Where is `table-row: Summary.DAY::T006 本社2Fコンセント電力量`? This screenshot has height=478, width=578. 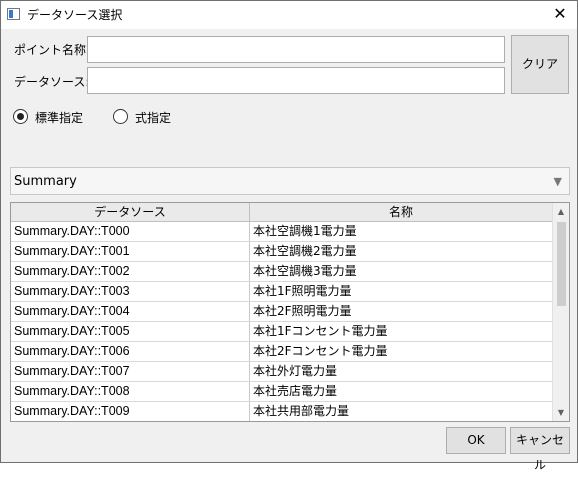
table-row: Summary.DAY::T006 本社2Fコンセント電力量 is located at coordinates (281, 352).